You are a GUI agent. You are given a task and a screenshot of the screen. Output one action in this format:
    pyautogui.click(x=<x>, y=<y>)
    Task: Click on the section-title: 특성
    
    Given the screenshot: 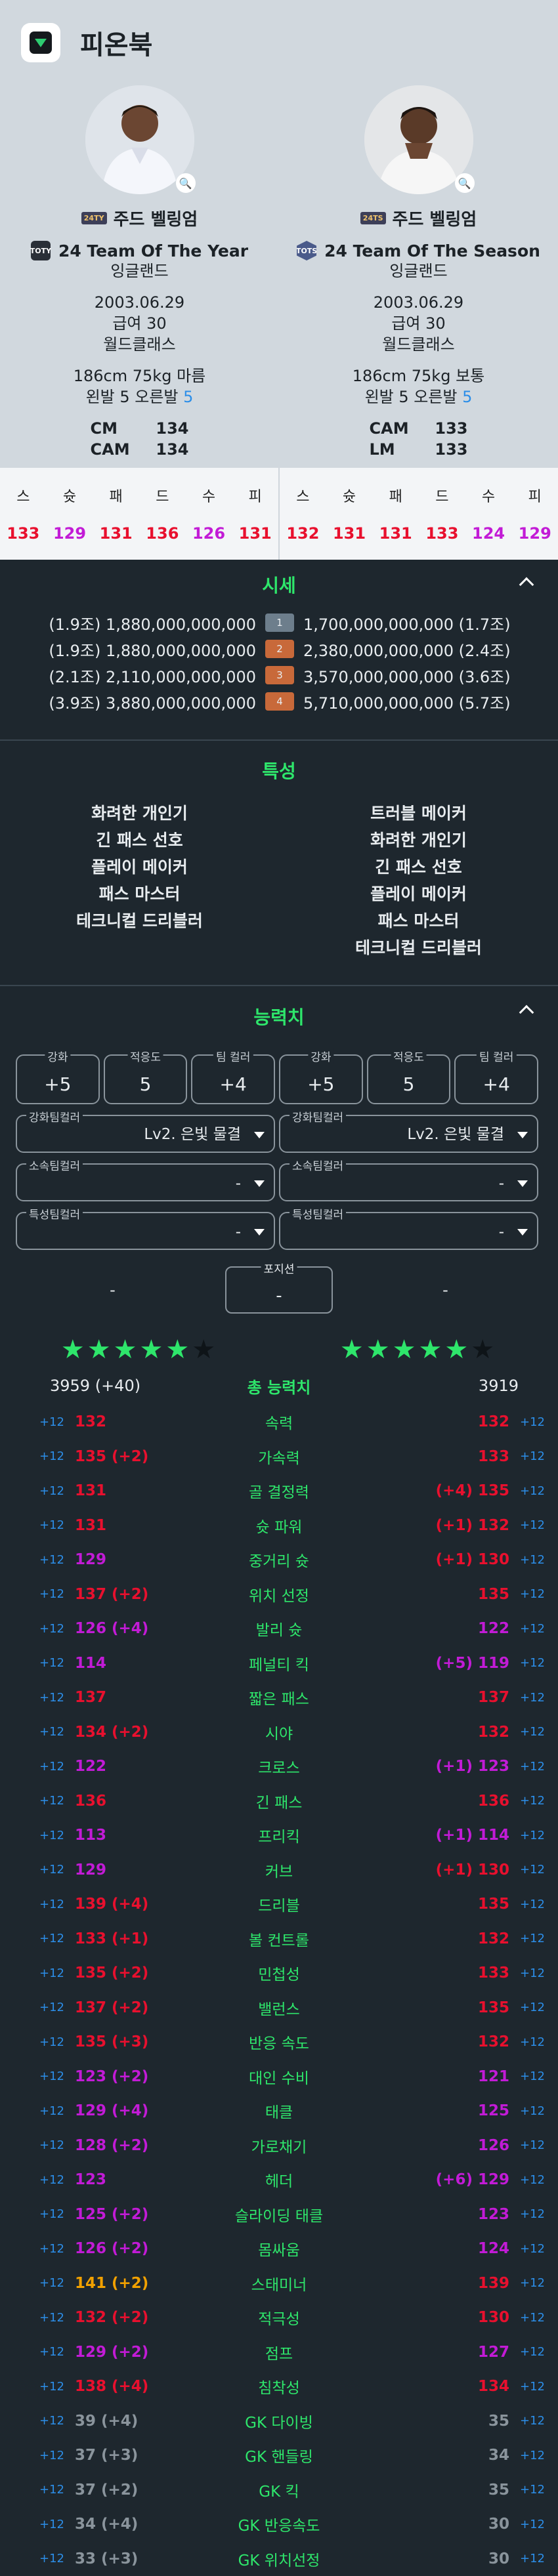 What is the action you would take?
    pyautogui.click(x=279, y=770)
    